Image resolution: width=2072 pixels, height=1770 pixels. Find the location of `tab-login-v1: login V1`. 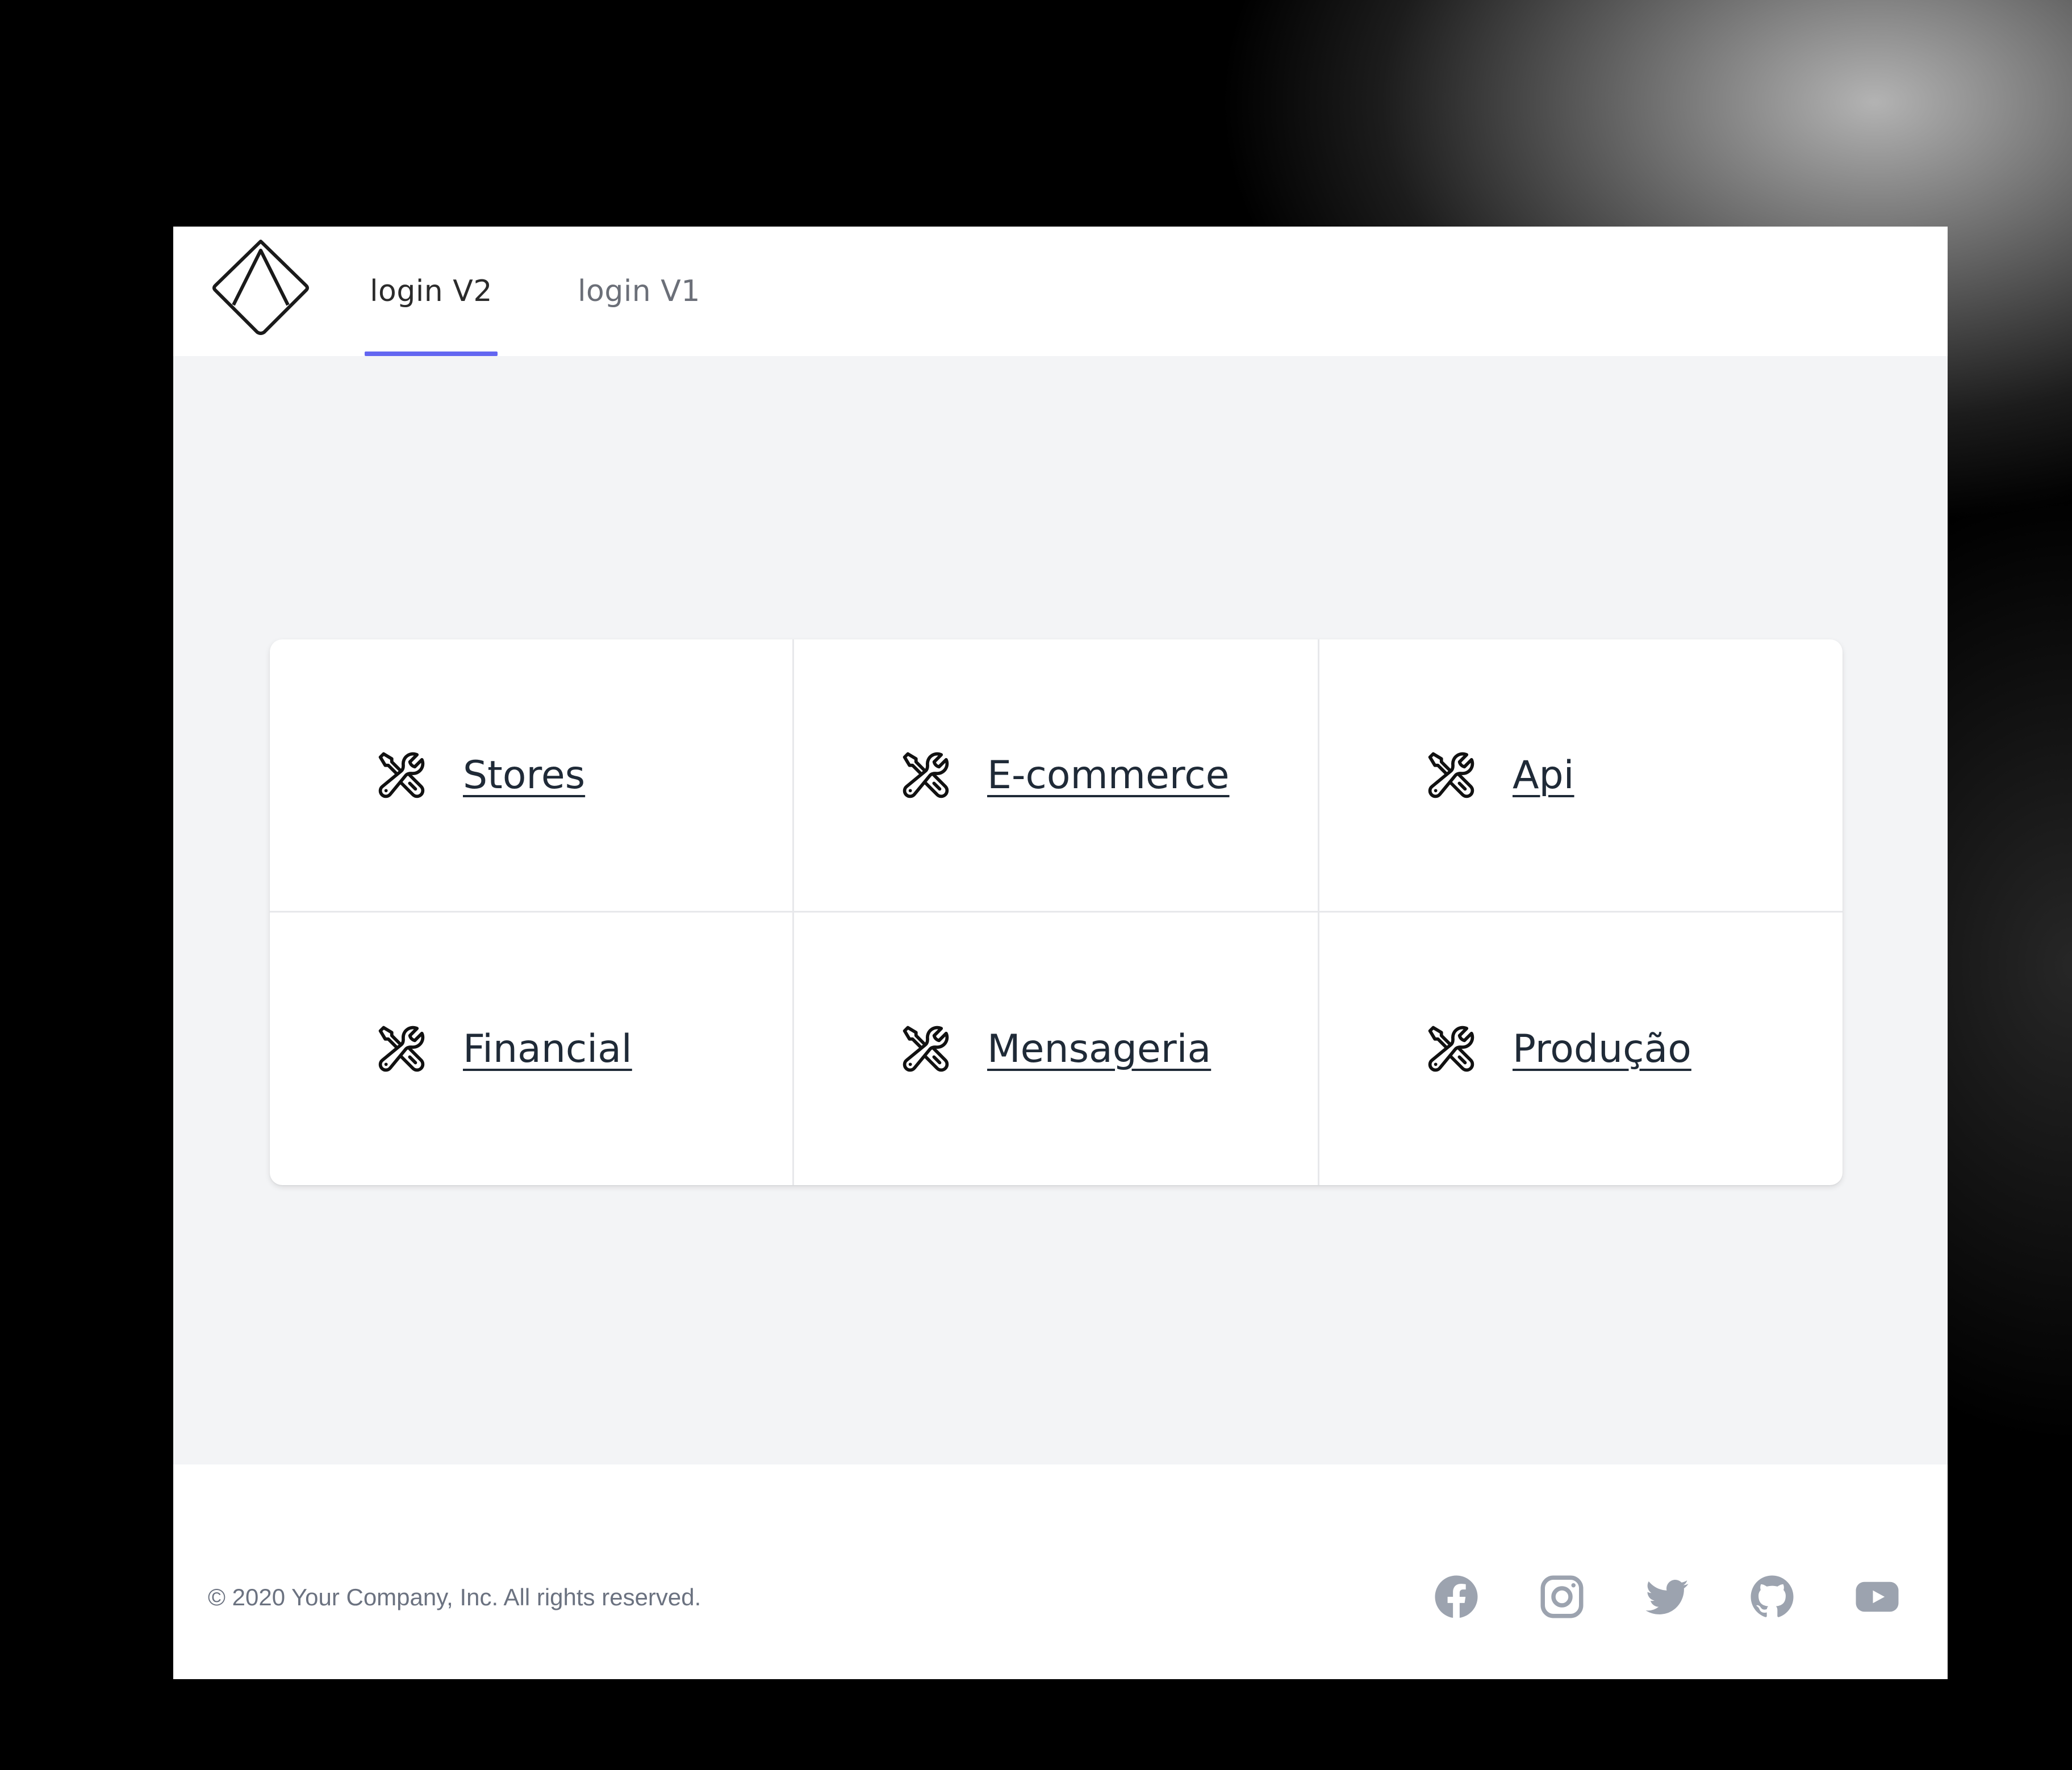

tab-login-v1: login V1 is located at coordinates (639, 292).